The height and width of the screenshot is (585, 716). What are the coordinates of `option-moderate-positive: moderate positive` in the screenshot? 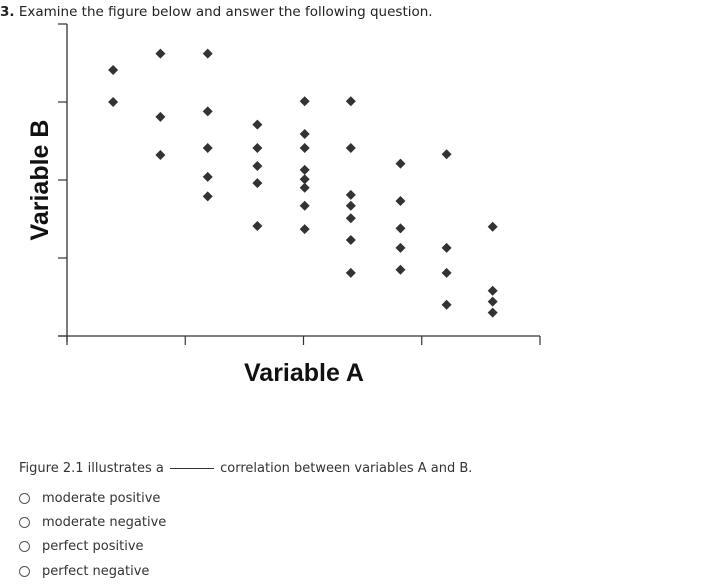 It's located at (92, 498).